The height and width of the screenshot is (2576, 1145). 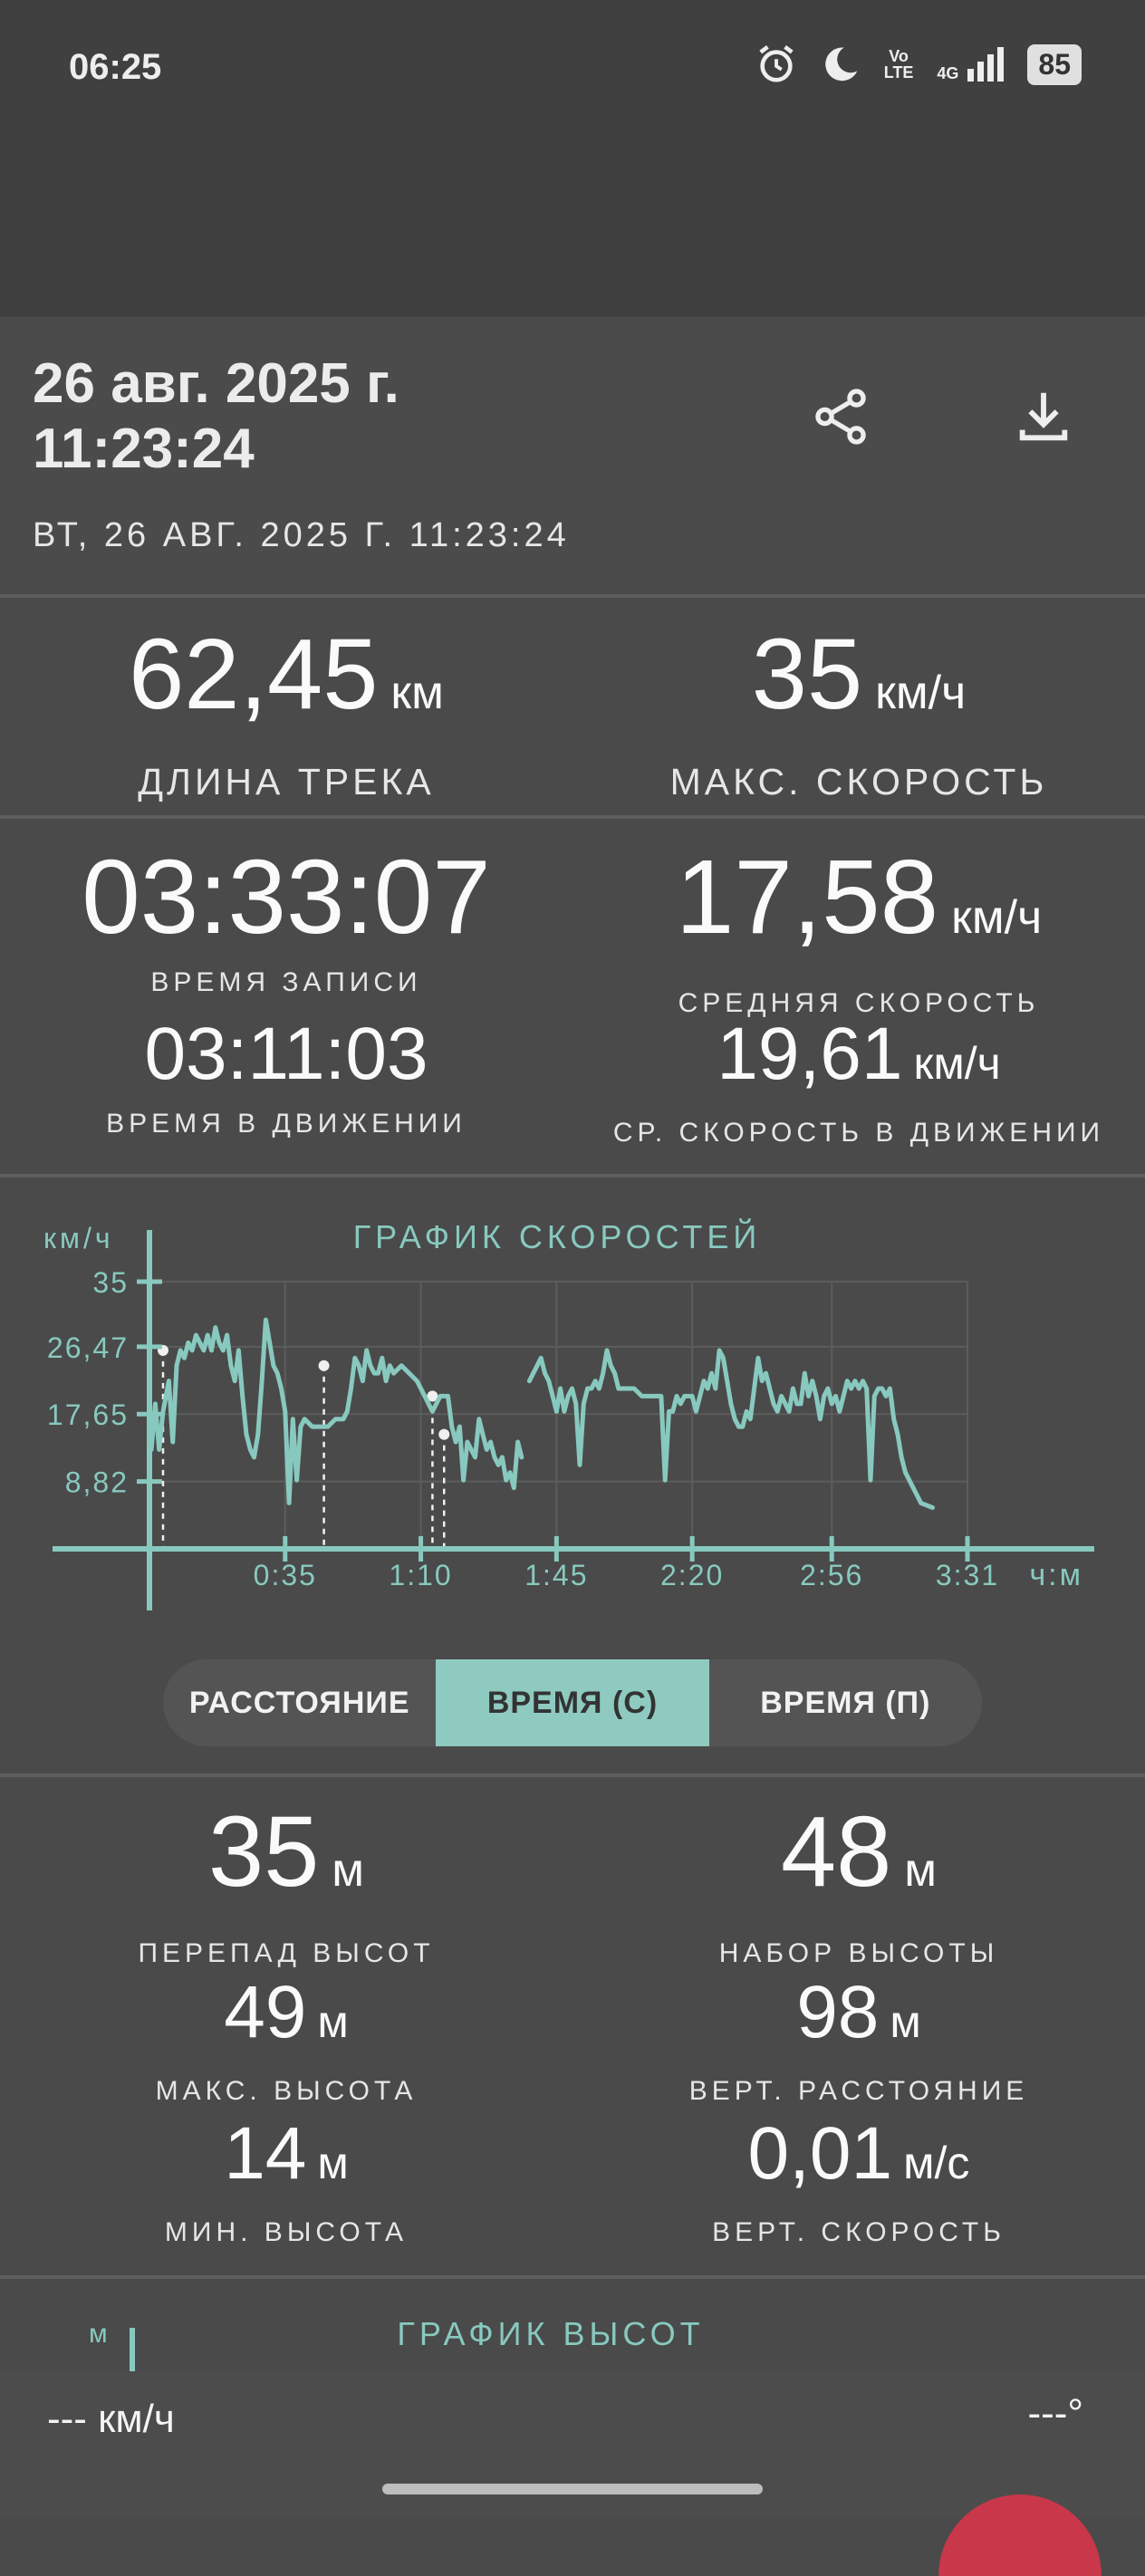 I want to click on elevation-difference-value: 35, so click(x=263, y=1852).